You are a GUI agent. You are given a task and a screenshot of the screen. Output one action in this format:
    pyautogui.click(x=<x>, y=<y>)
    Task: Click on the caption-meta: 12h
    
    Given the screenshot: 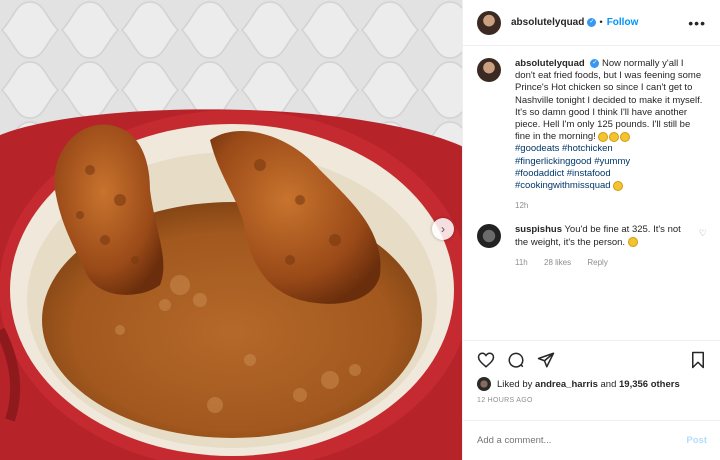 What is the action you would take?
    pyautogui.click(x=610, y=206)
    